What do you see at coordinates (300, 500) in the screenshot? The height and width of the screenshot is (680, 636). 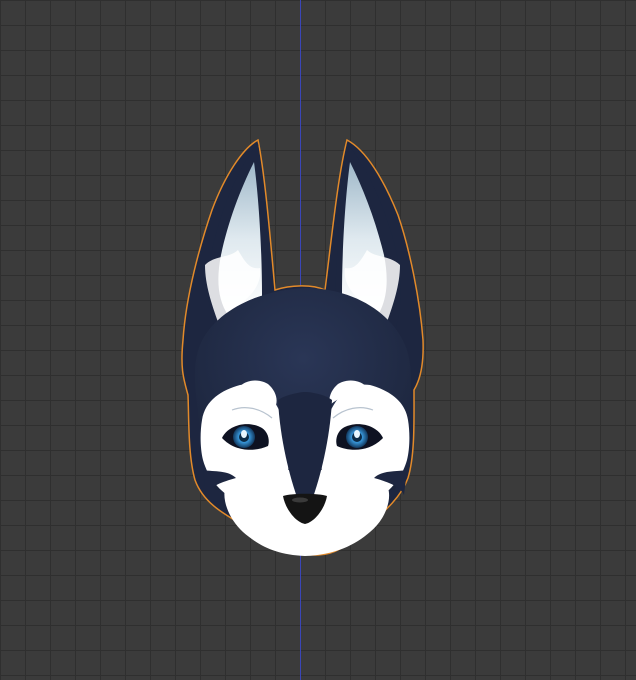 I see `nose-highlight` at bounding box center [300, 500].